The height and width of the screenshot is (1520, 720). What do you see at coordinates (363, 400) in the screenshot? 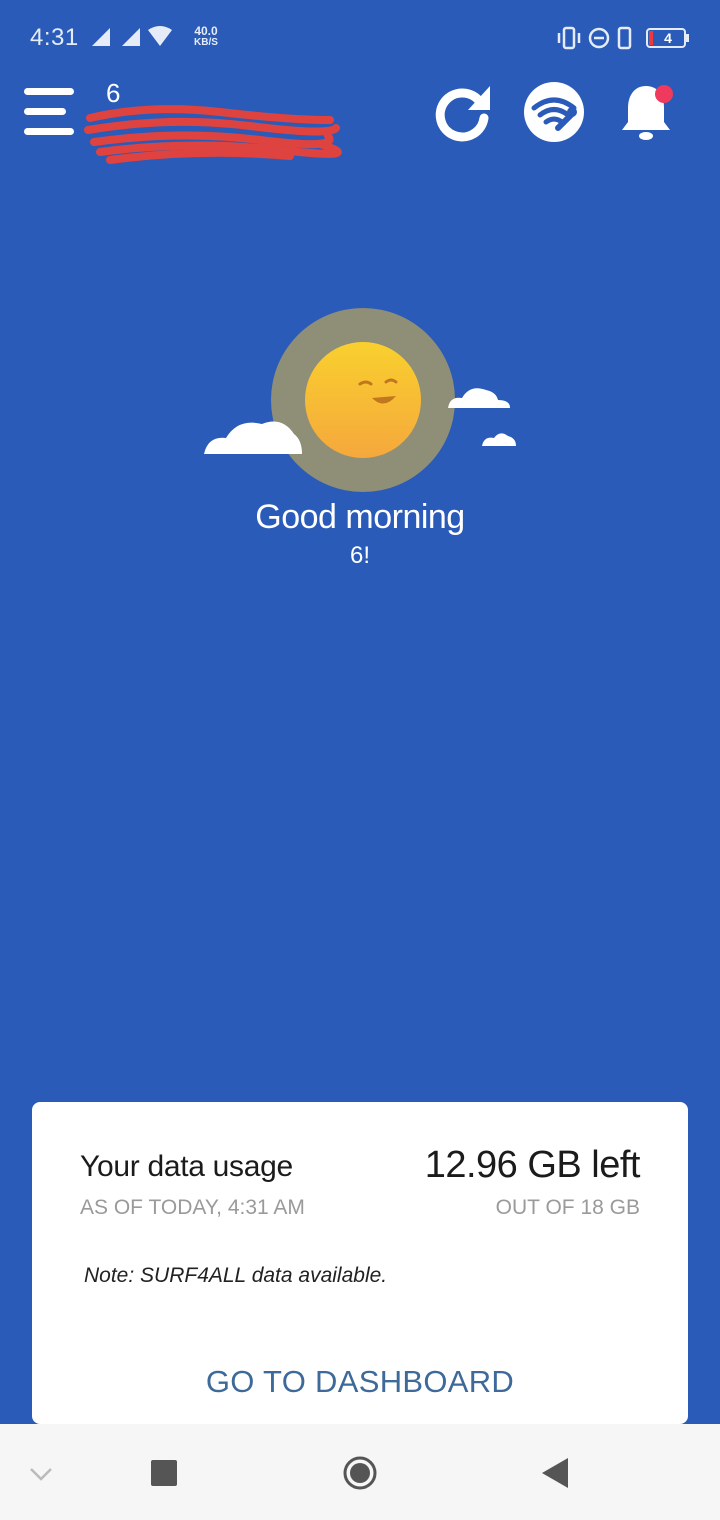
I see `sun-icon` at bounding box center [363, 400].